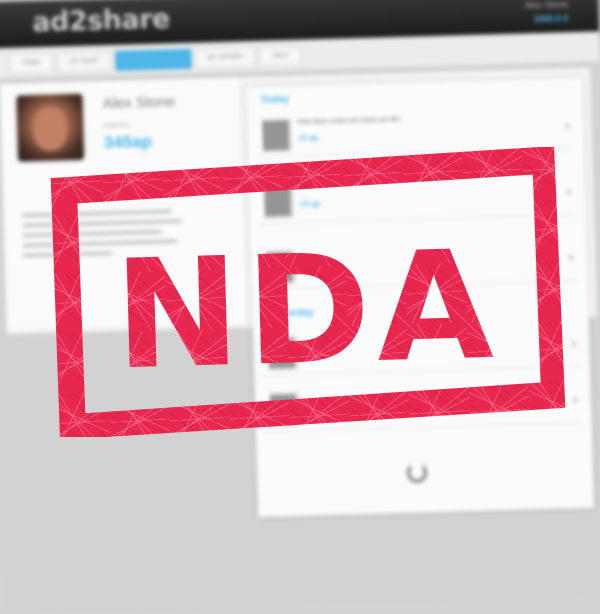 The width and height of the screenshot is (600, 614). Describe the element at coordinates (417, 472) in the screenshot. I see `loading-spinner-icon` at that location.